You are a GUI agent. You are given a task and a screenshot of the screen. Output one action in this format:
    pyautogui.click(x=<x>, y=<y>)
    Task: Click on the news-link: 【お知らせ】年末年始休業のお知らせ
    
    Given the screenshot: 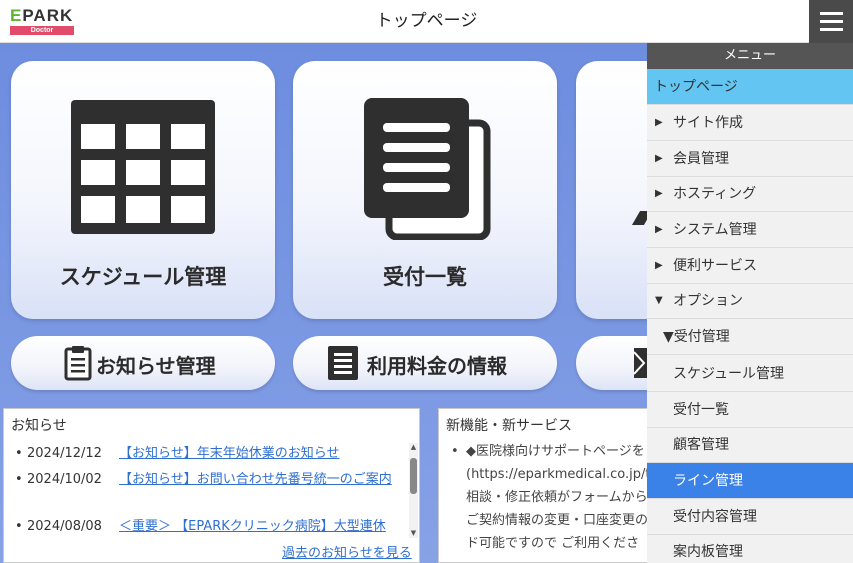 What is the action you would take?
    pyautogui.click(x=264, y=453)
    